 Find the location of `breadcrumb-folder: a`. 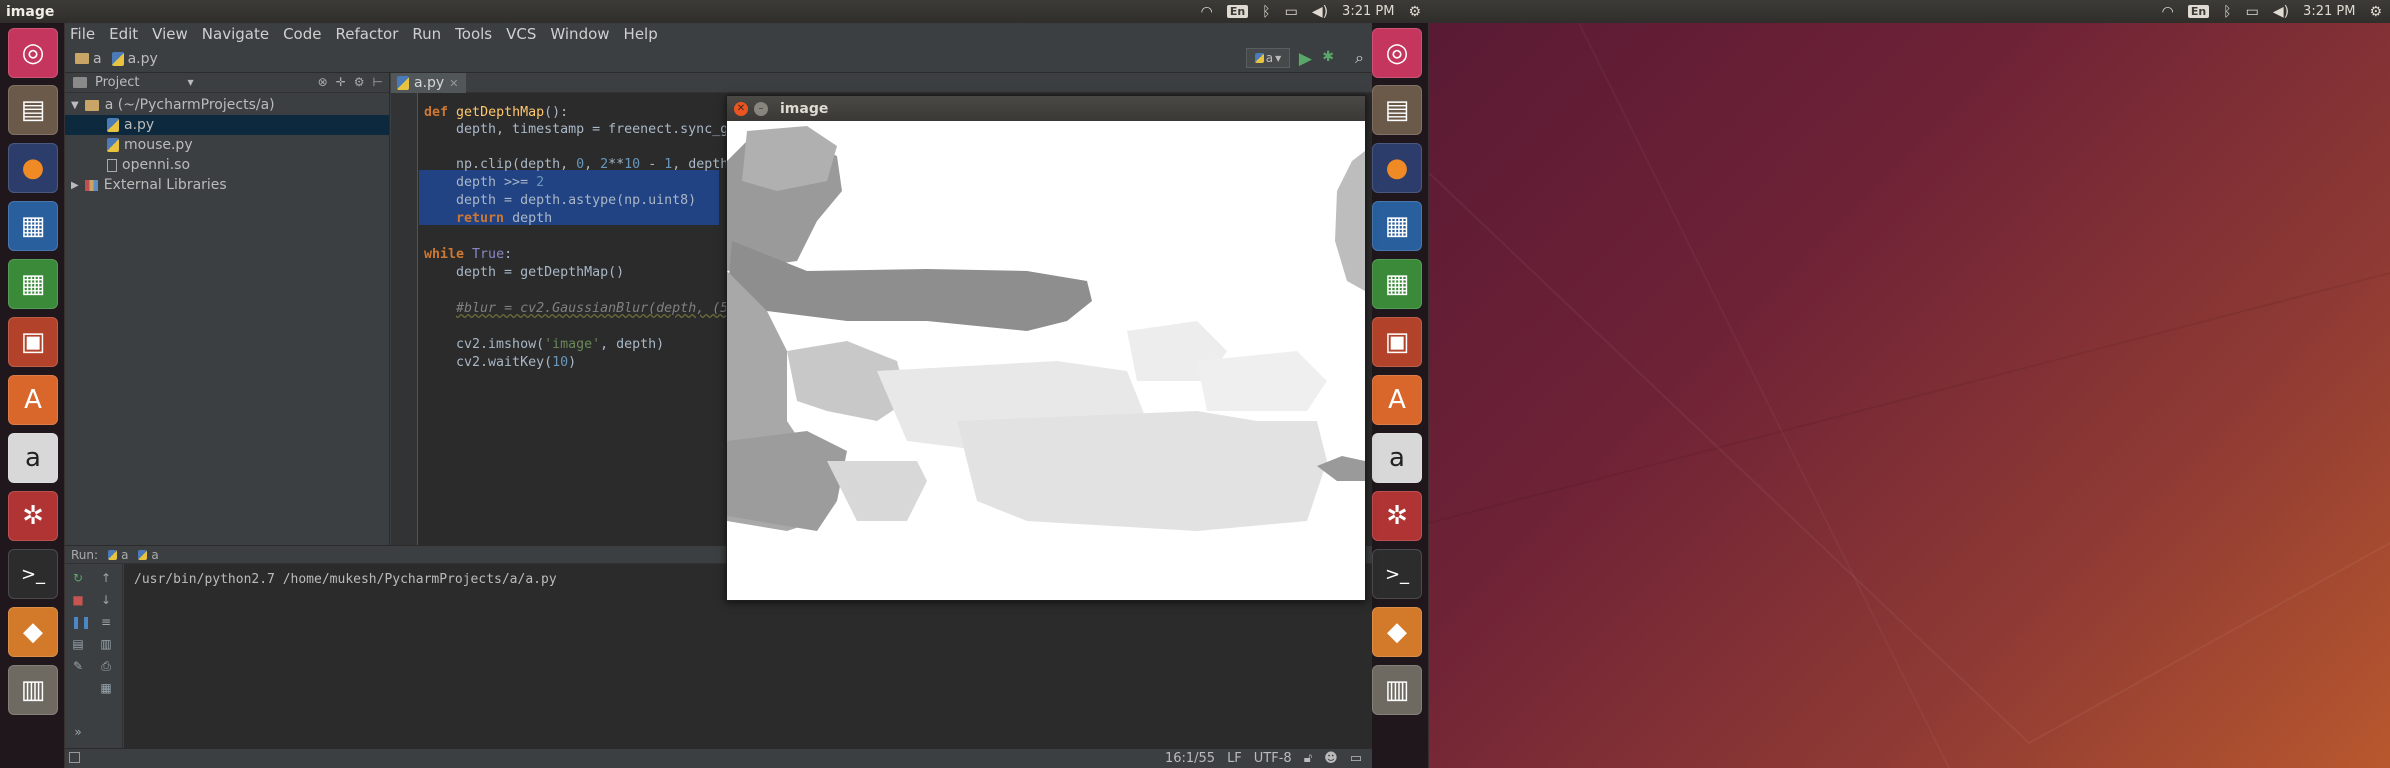

breadcrumb-folder: a is located at coordinates (88, 59).